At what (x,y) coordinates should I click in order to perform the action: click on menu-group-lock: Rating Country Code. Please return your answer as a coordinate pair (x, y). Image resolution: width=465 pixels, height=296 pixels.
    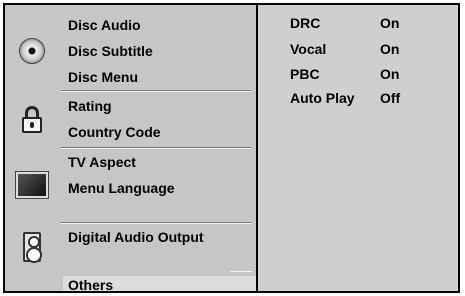
    Looking at the image, I should click on (130, 120).